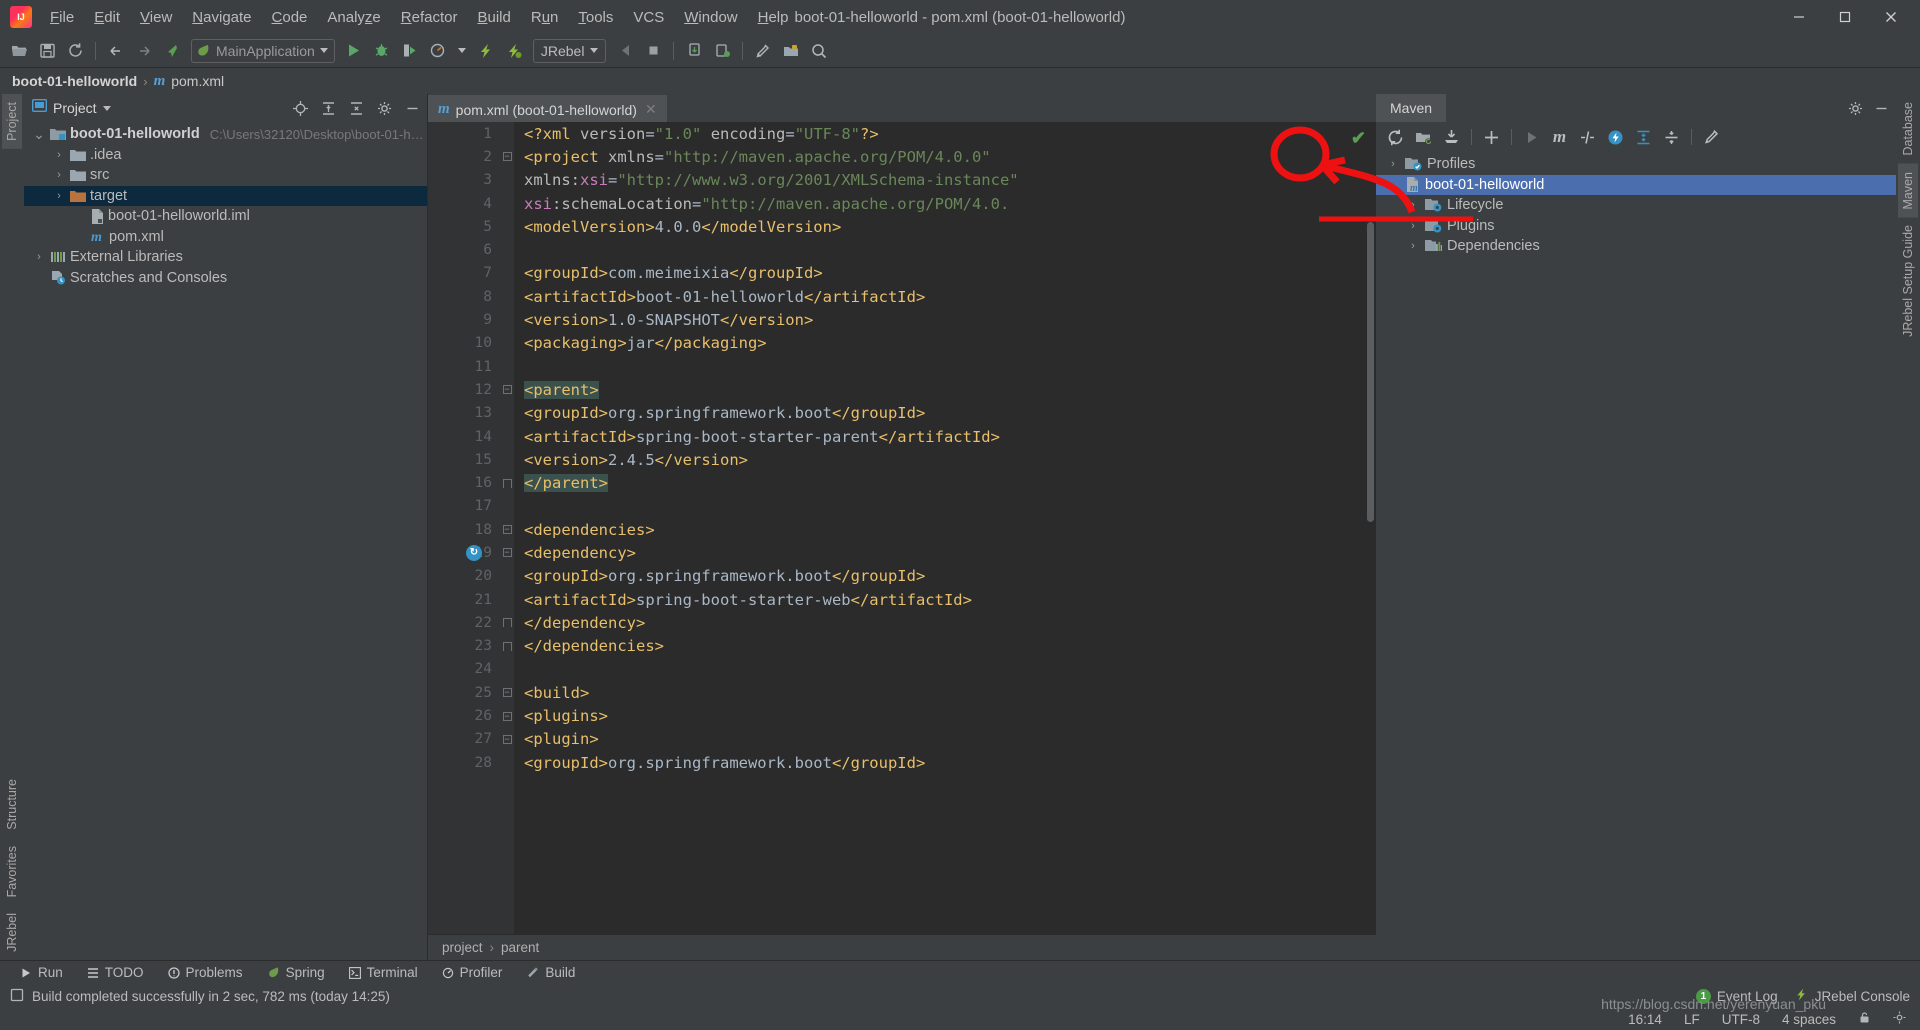 Image resolution: width=1920 pixels, height=1030 pixels. What do you see at coordinates (694, 51) in the screenshot?
I see `update-project-icon` at bounding box center [694, 51].